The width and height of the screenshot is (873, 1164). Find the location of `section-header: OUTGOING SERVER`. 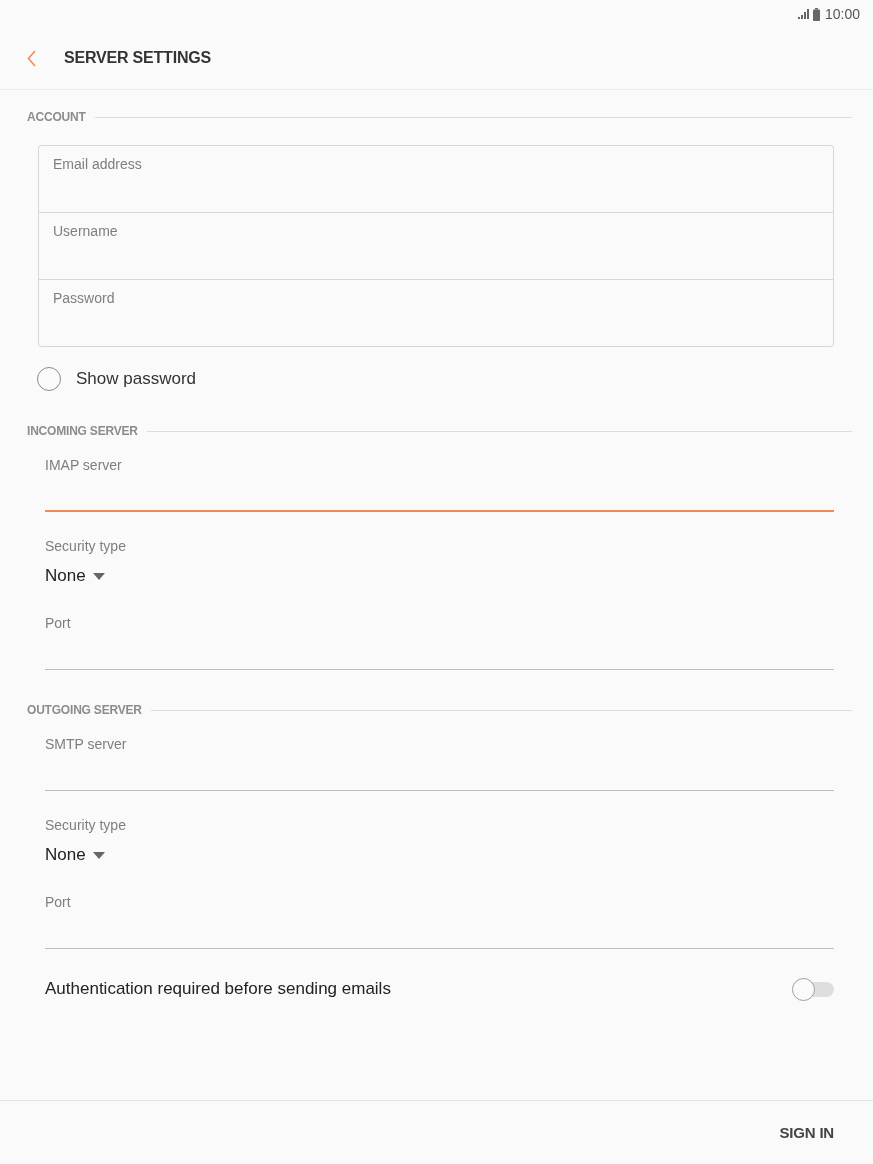

section-header: OUTGOING SERVER is located at coordinates (84, 710).